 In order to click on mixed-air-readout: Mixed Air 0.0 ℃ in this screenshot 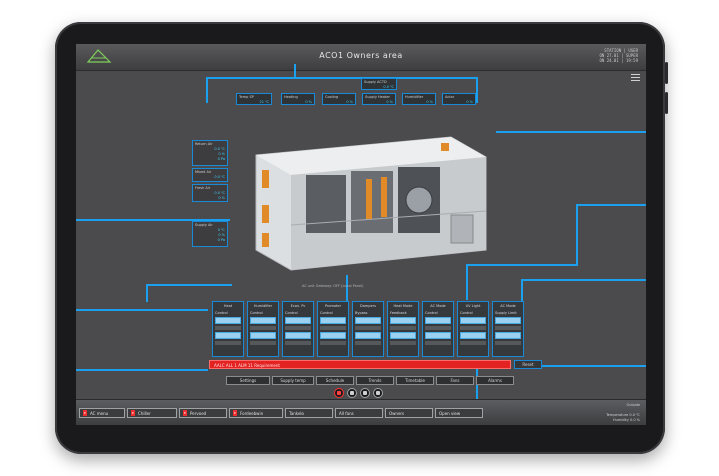, I will do `click(210, 175)`.